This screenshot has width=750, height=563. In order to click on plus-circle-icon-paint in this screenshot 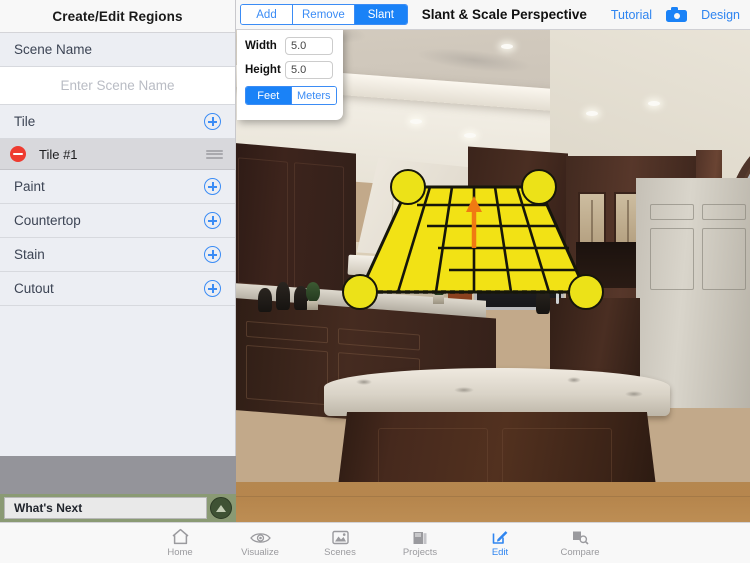, I will do `click(212, 186)`.